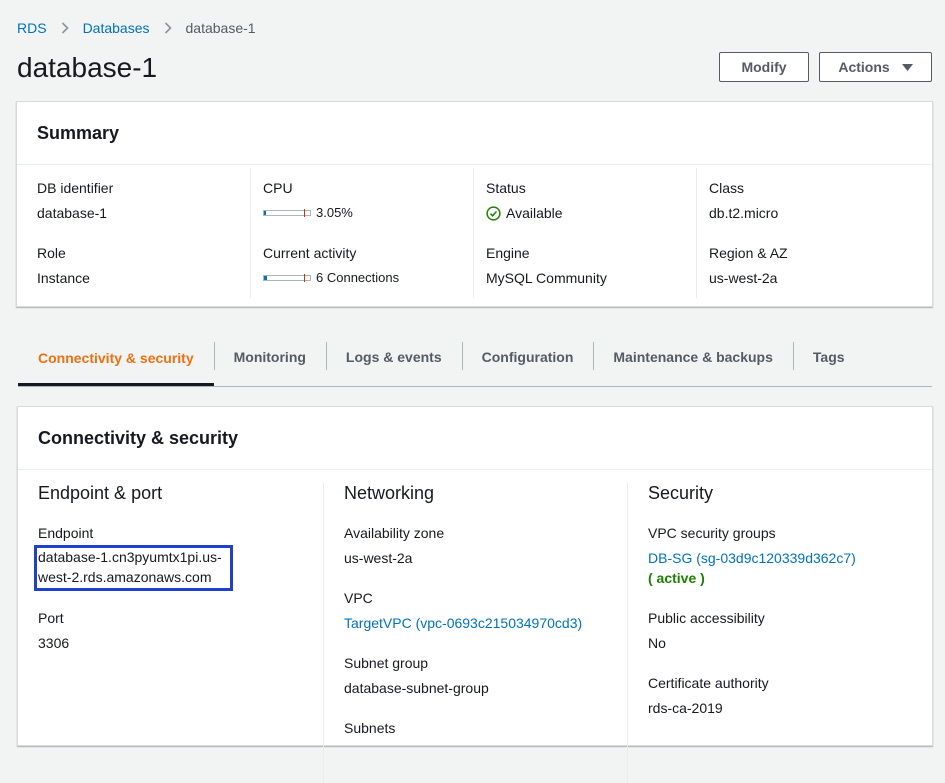 The image size is (945, 783). What do you see at coordinates (534, 213) in the screenshot?
I see `status-text: Available` at bounding box center [534, 213].